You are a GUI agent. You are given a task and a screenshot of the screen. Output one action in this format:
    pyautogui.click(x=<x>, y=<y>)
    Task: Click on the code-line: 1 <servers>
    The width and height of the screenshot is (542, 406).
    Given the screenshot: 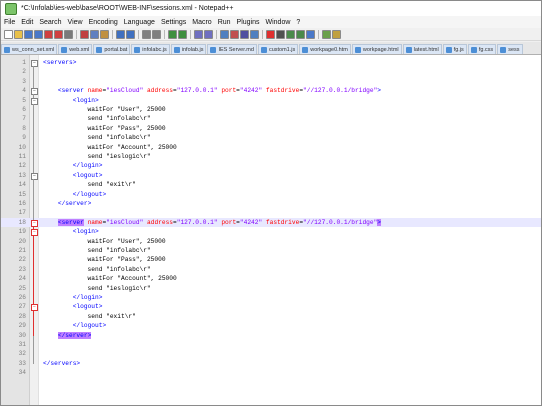 What is the action you would take?
    pyautogui.click(x=271, y=62)
    